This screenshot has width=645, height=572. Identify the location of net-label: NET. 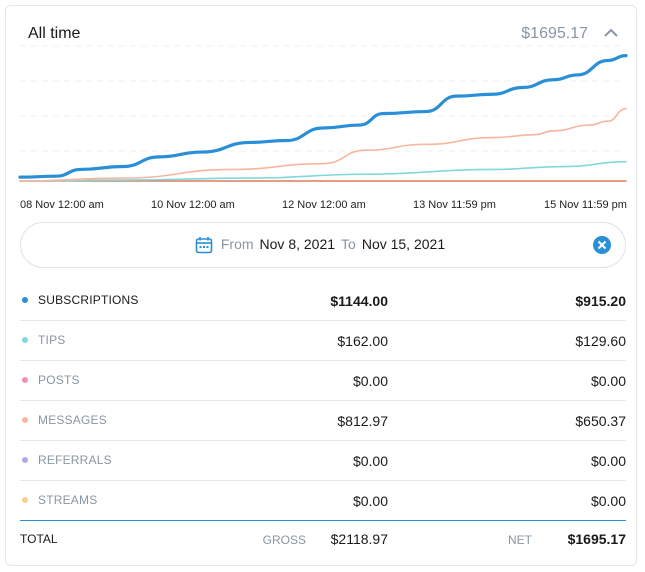
(520, 540).